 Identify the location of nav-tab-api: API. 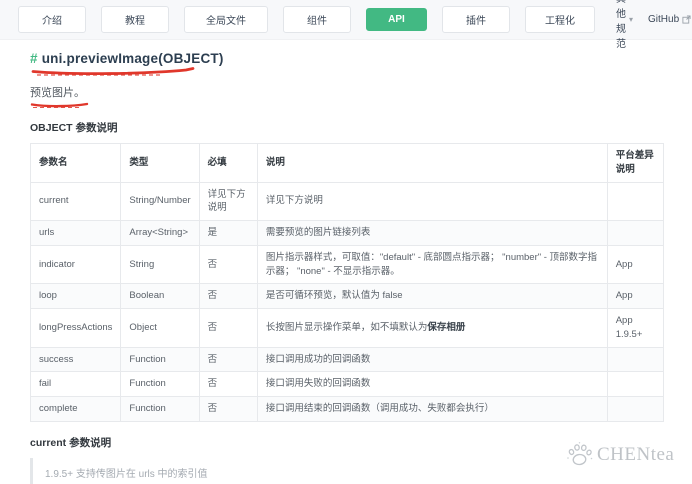
(396, 19).